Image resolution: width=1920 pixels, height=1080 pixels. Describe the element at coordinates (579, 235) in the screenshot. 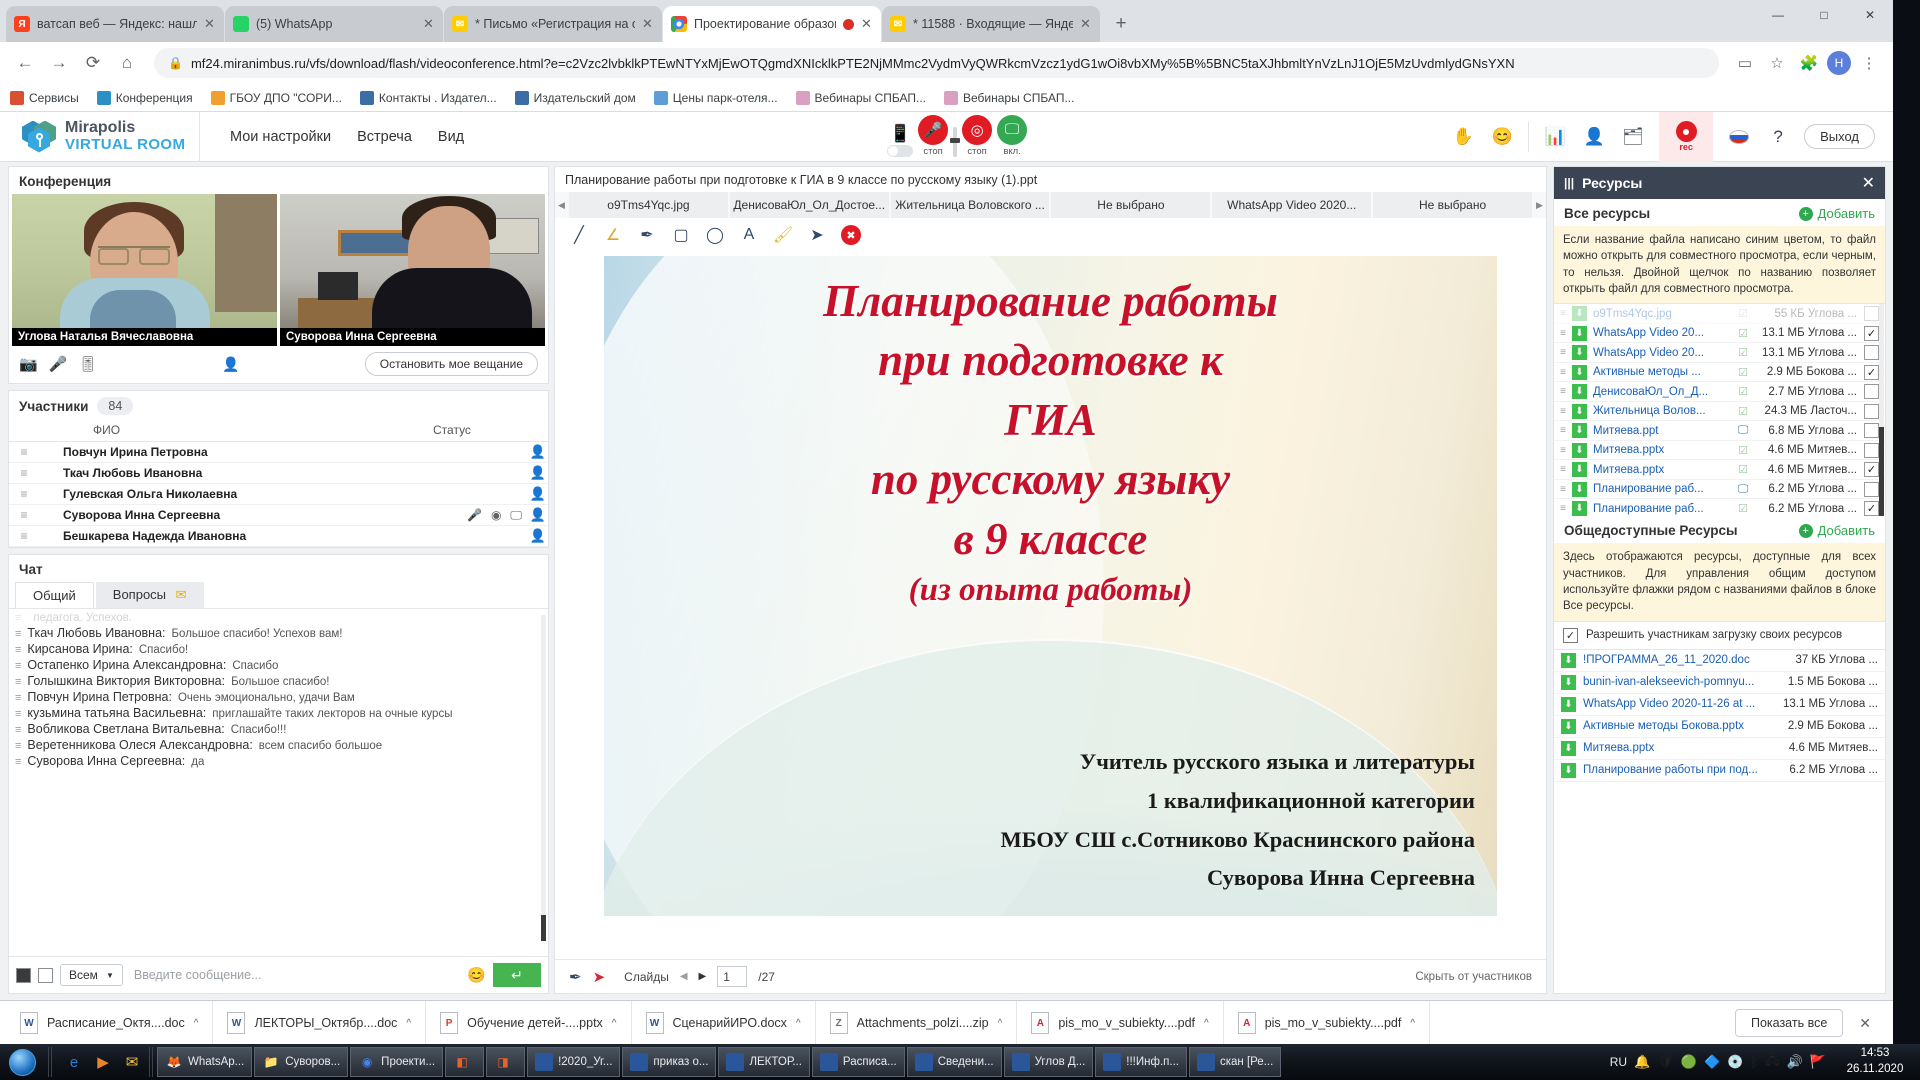

I see `line-tool-icon: ╱` at that location.